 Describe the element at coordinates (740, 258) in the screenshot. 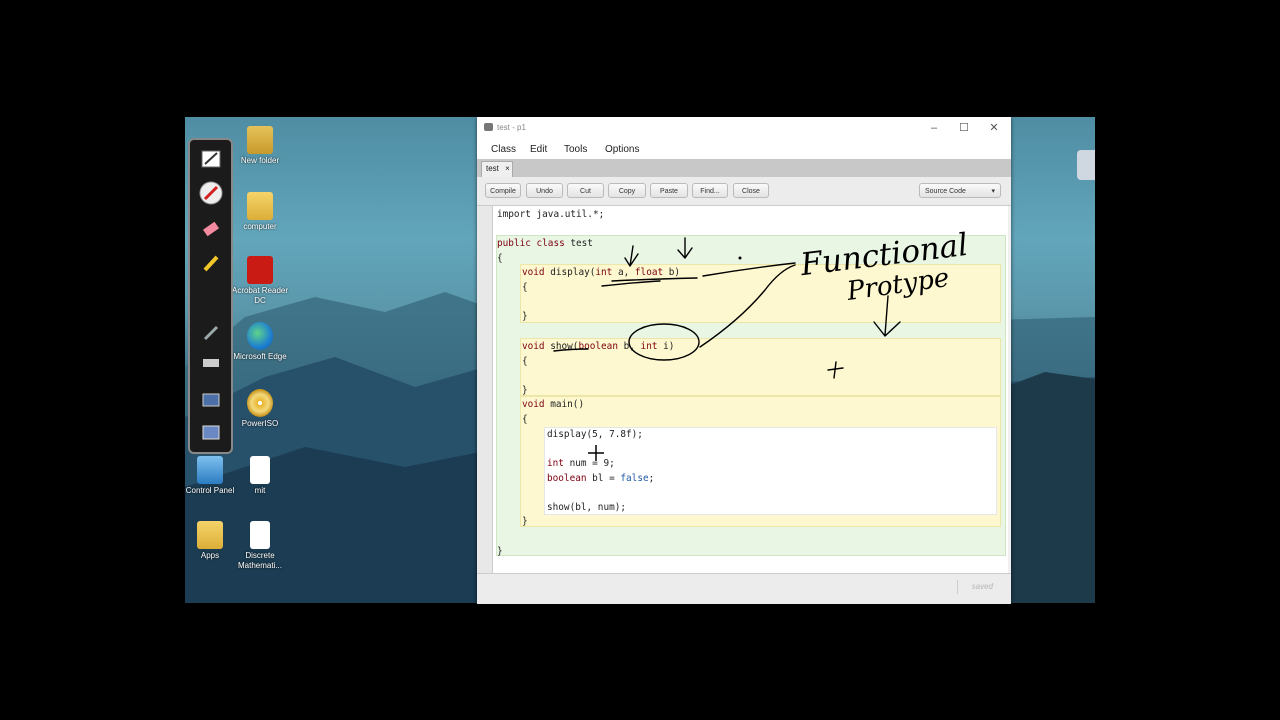

I see `dot-stroke` at that location.